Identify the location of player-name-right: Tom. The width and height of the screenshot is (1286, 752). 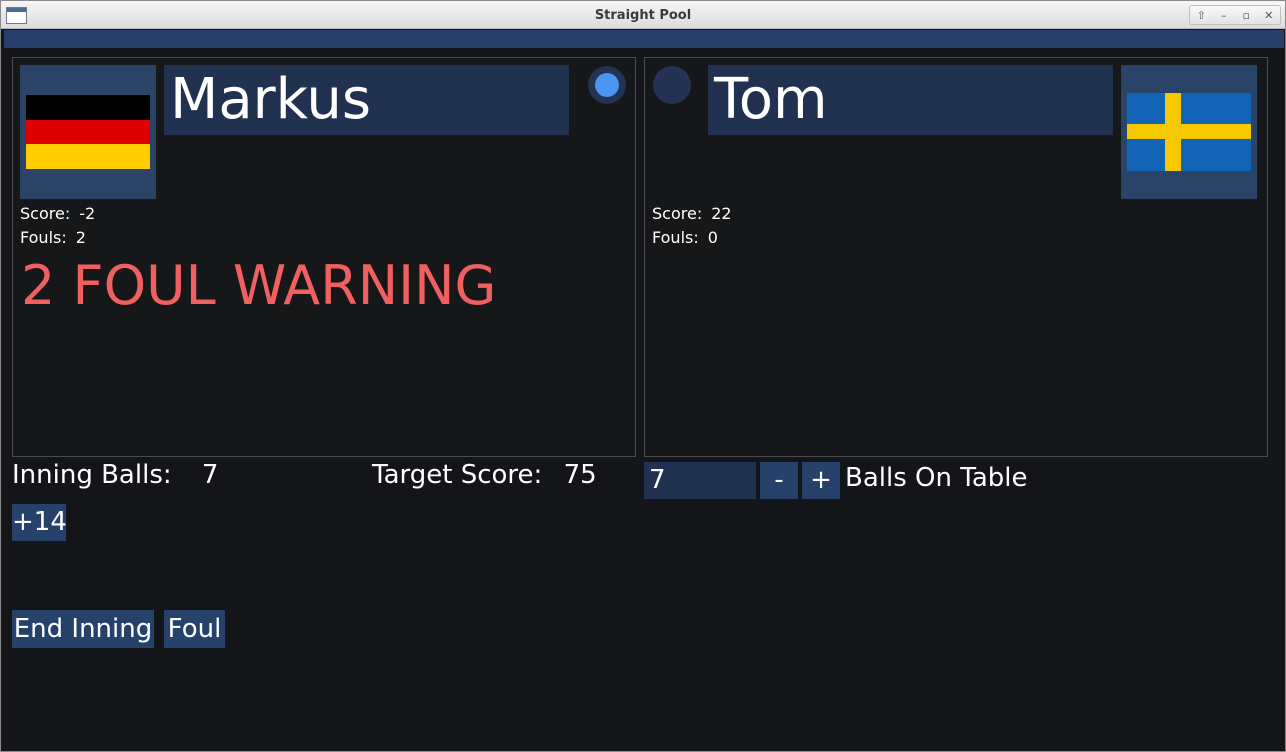
(910, 100).